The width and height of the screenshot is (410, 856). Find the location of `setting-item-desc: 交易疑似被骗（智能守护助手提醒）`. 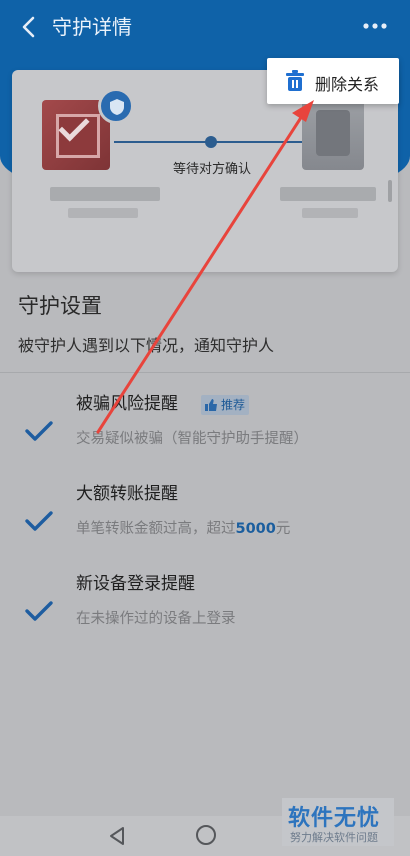

setting-item-desc: 交易疑似被骗（智能守护助手提醒） is located at coordinates (192, 439).